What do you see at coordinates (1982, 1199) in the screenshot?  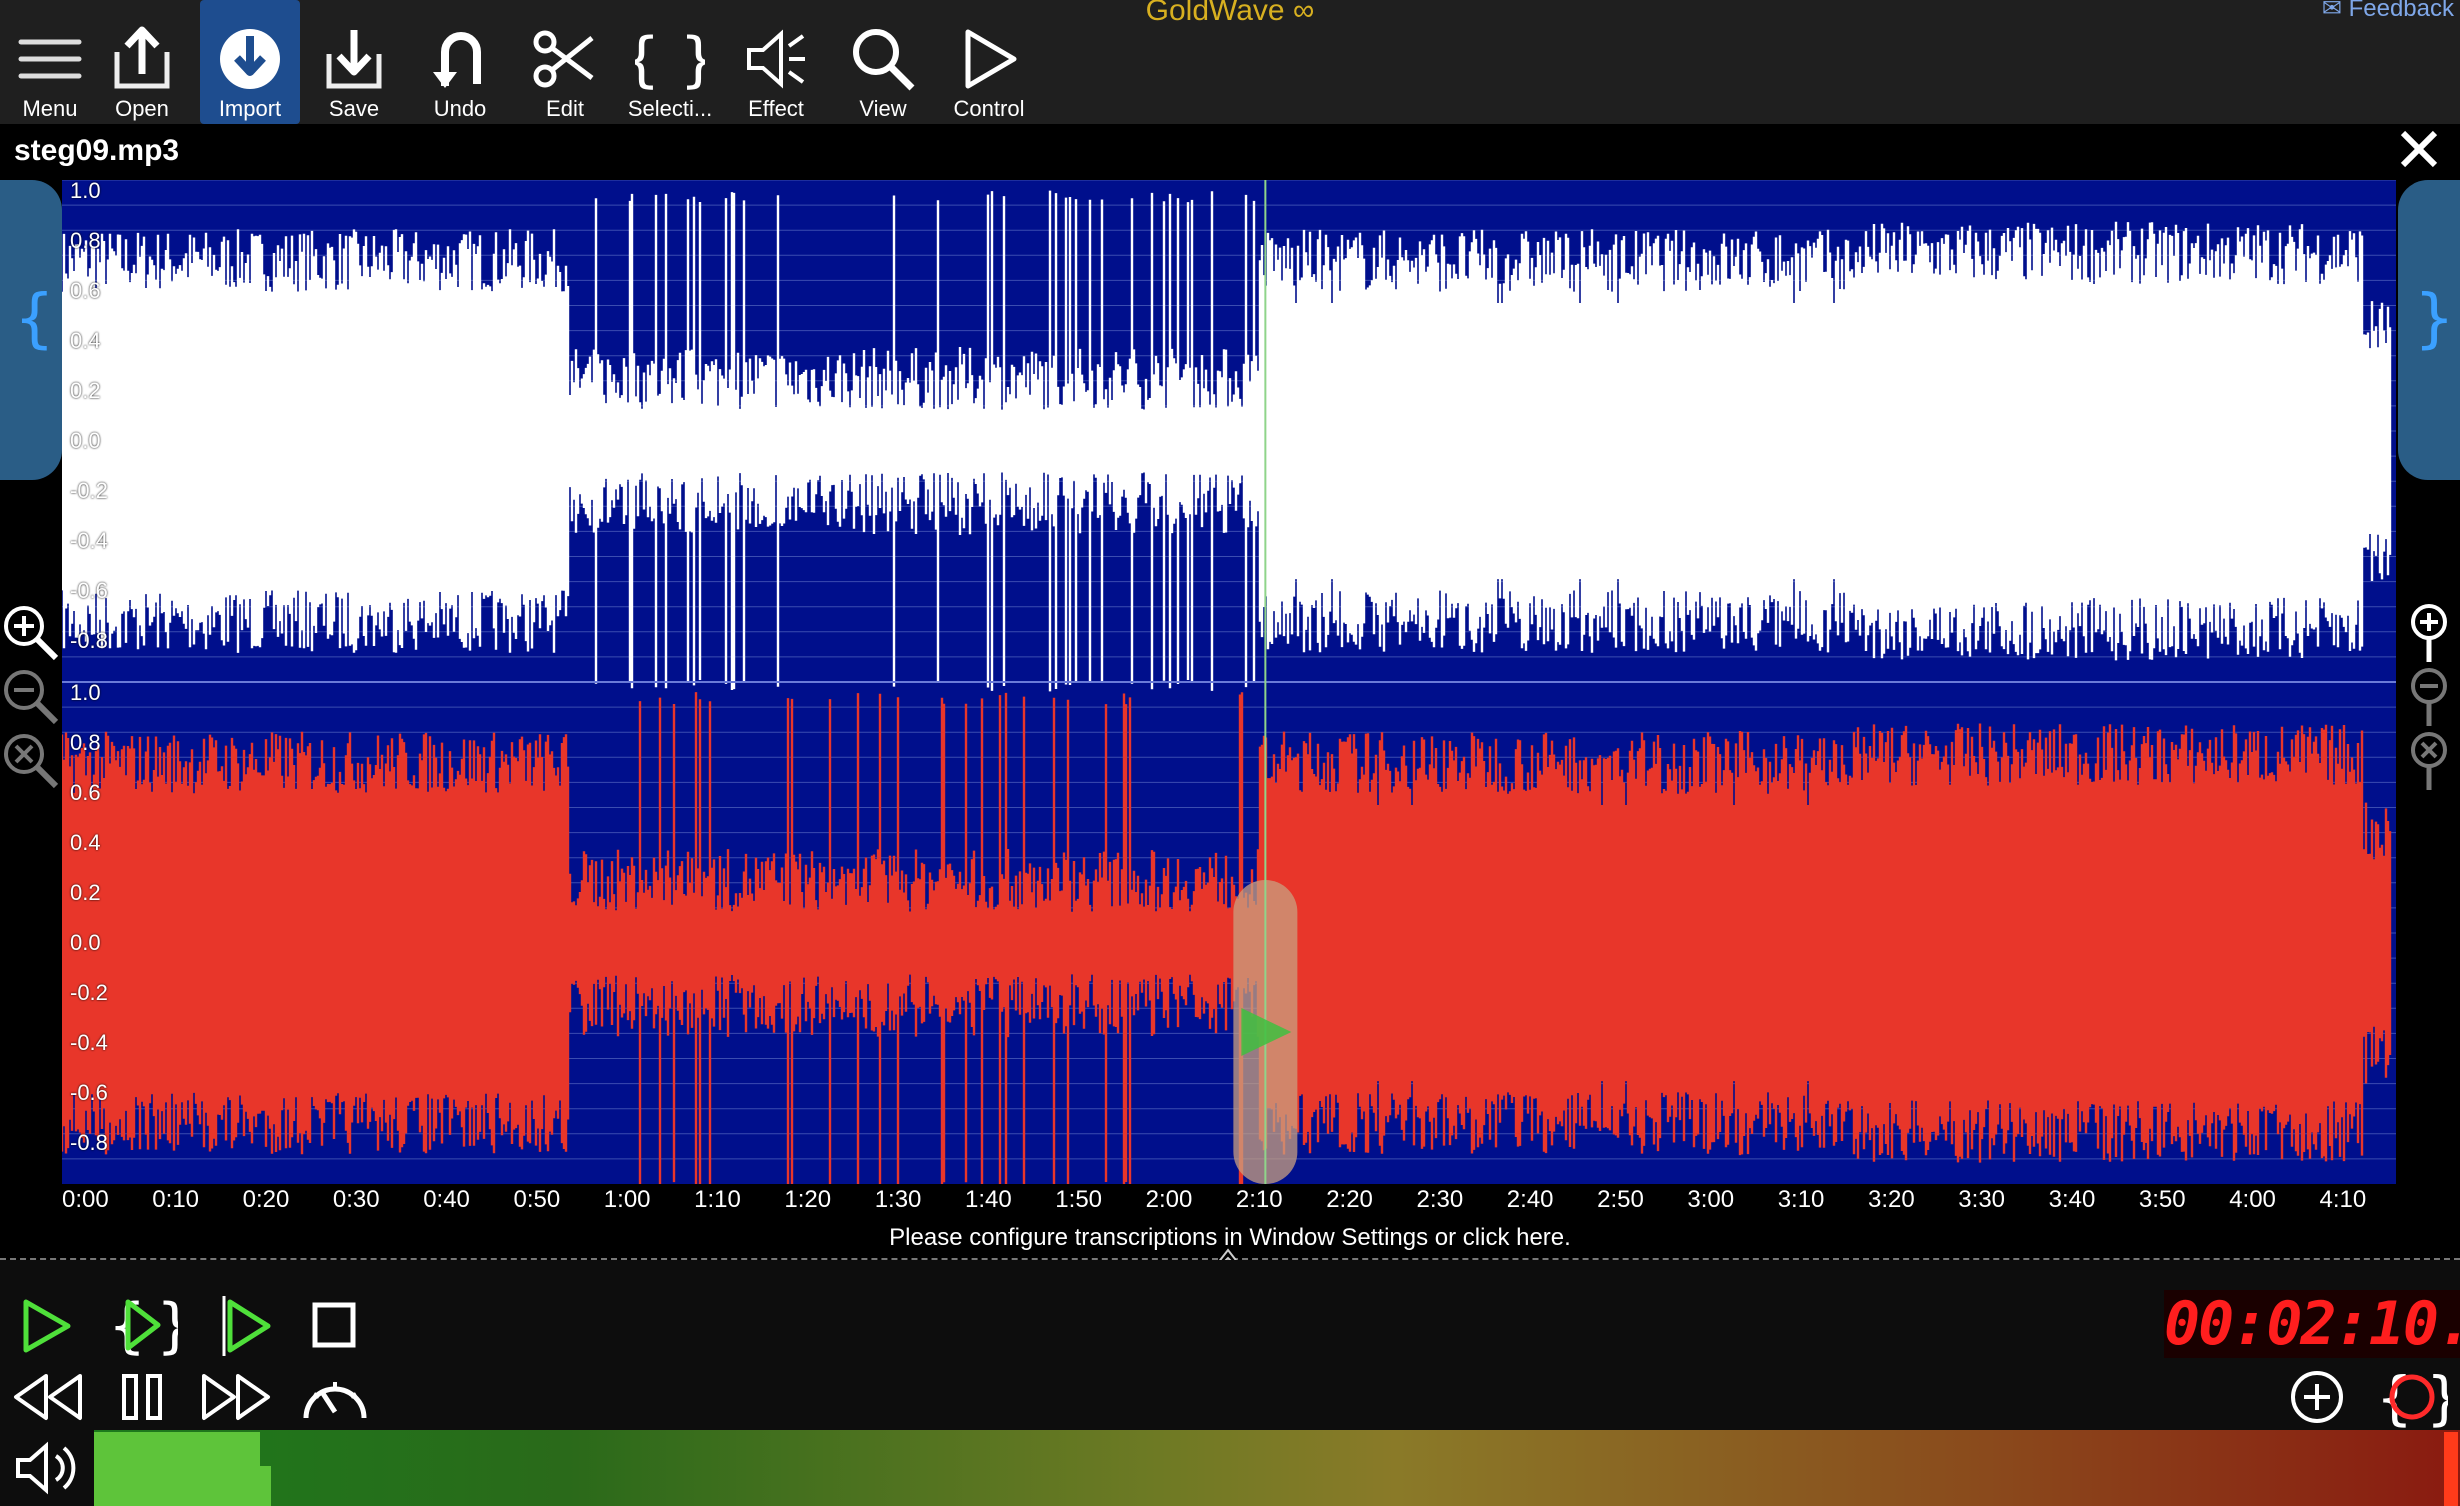 I see `time-tick-label: 3:30` at bounding box center [1982, 1199].